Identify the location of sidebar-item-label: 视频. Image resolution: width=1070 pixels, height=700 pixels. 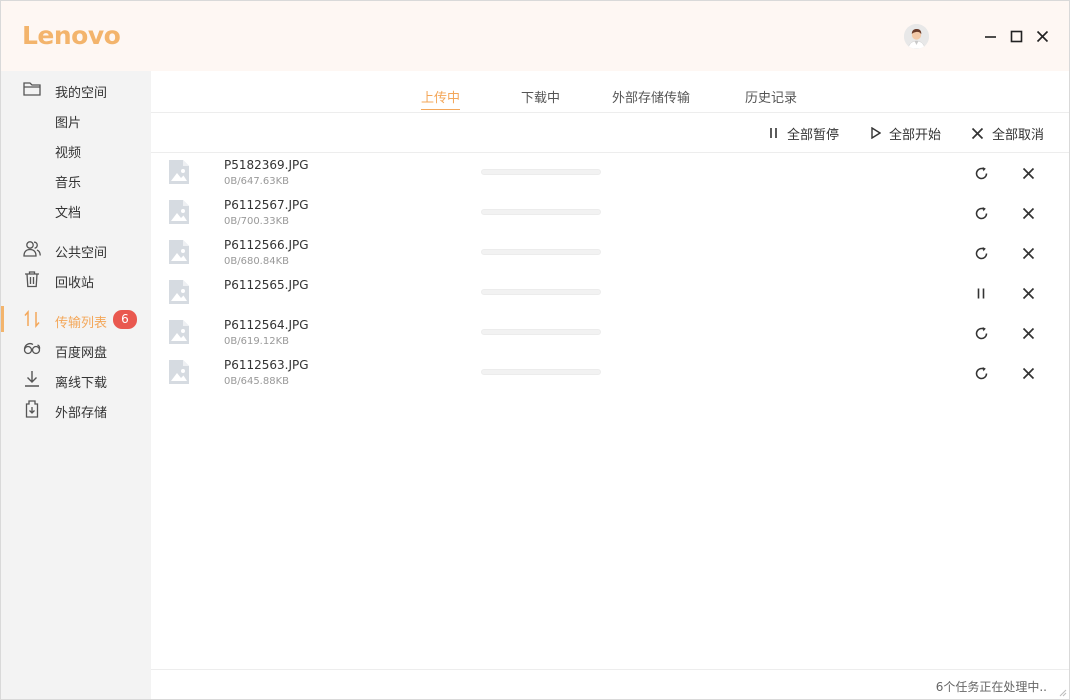
(68, 153).